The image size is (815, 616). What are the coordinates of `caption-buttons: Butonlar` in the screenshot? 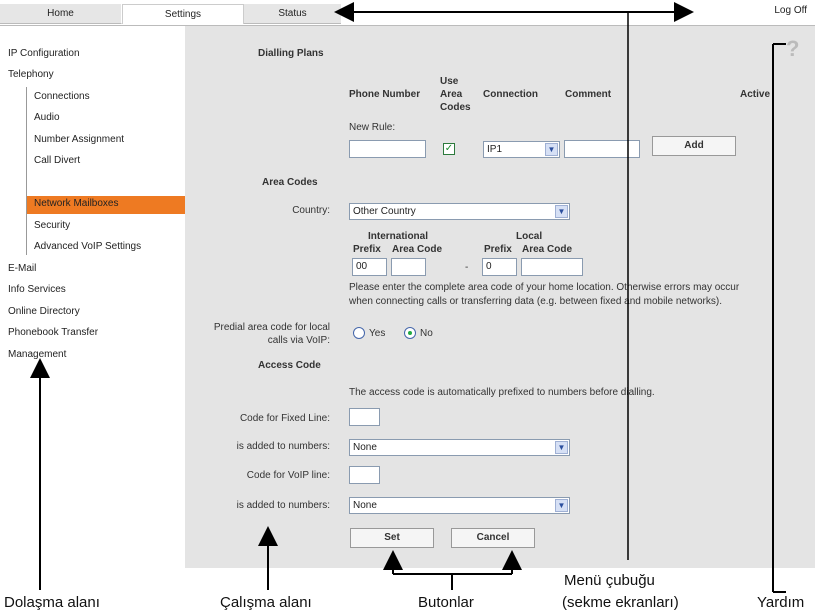 It's located at (446, 602).